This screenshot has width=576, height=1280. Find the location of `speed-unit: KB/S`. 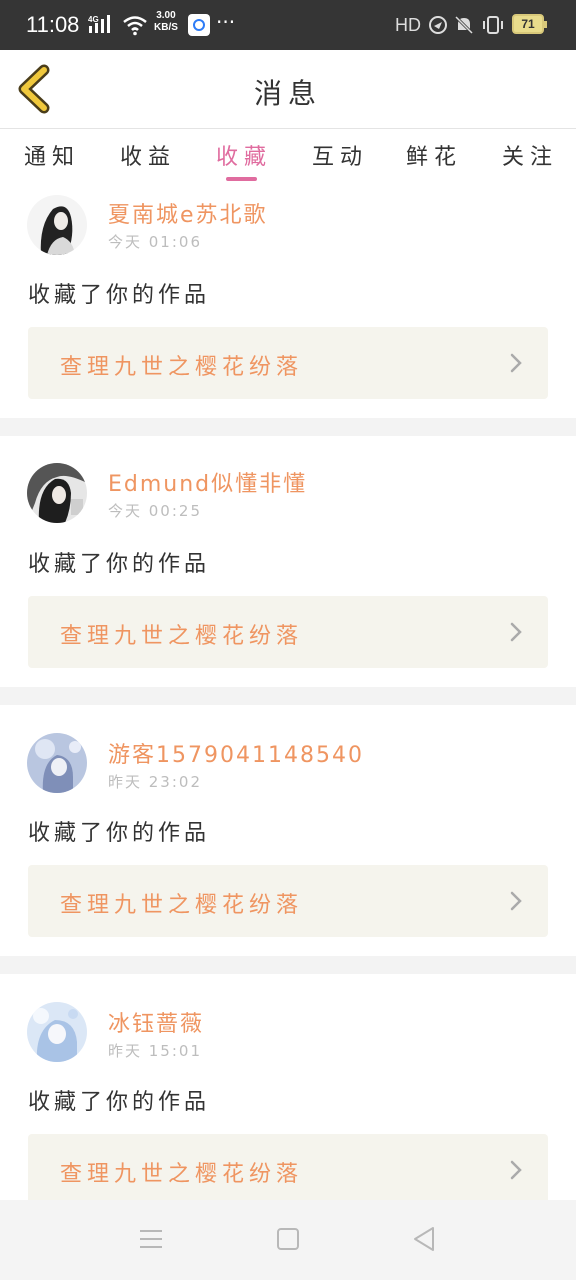

speed-unit: KB/S is located at coordinates (166, 27).